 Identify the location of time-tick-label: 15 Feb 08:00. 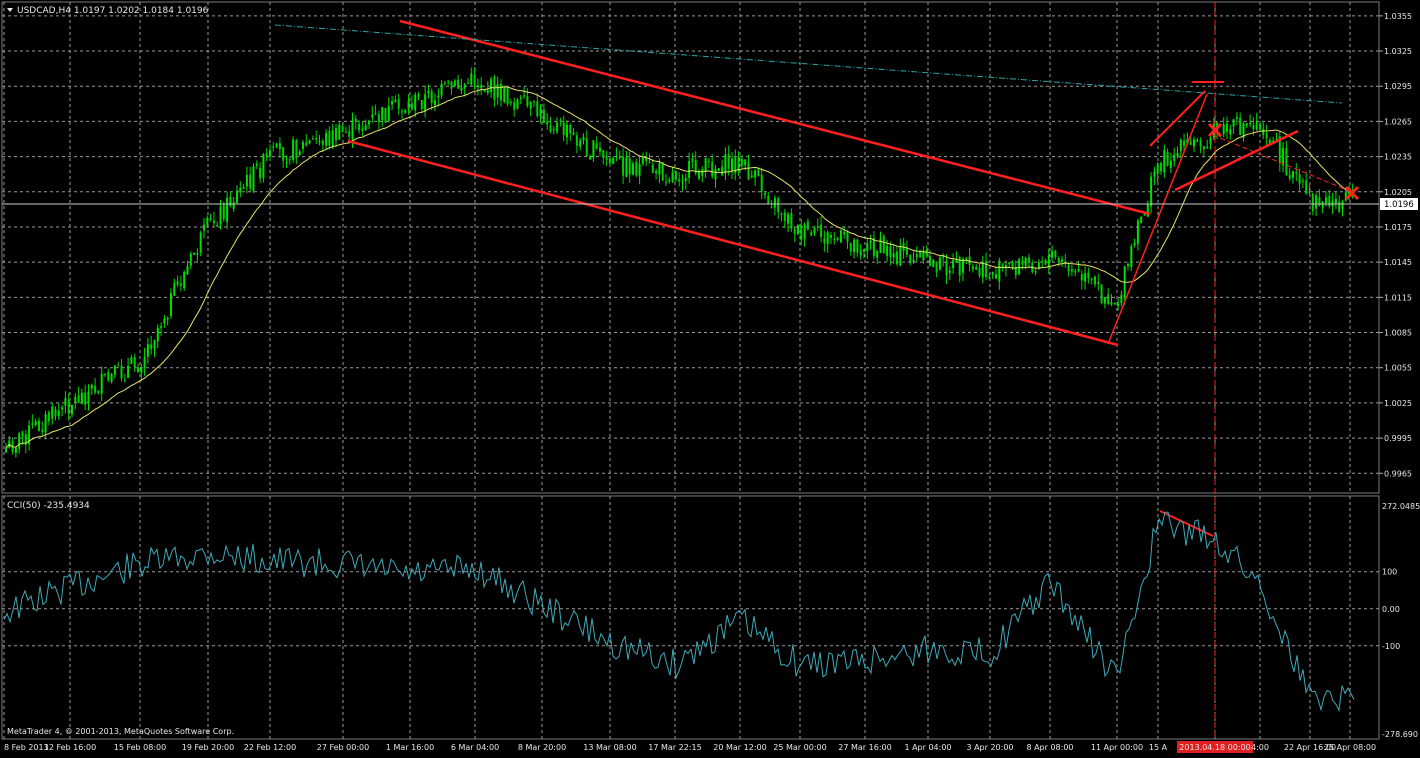
(140, 747).